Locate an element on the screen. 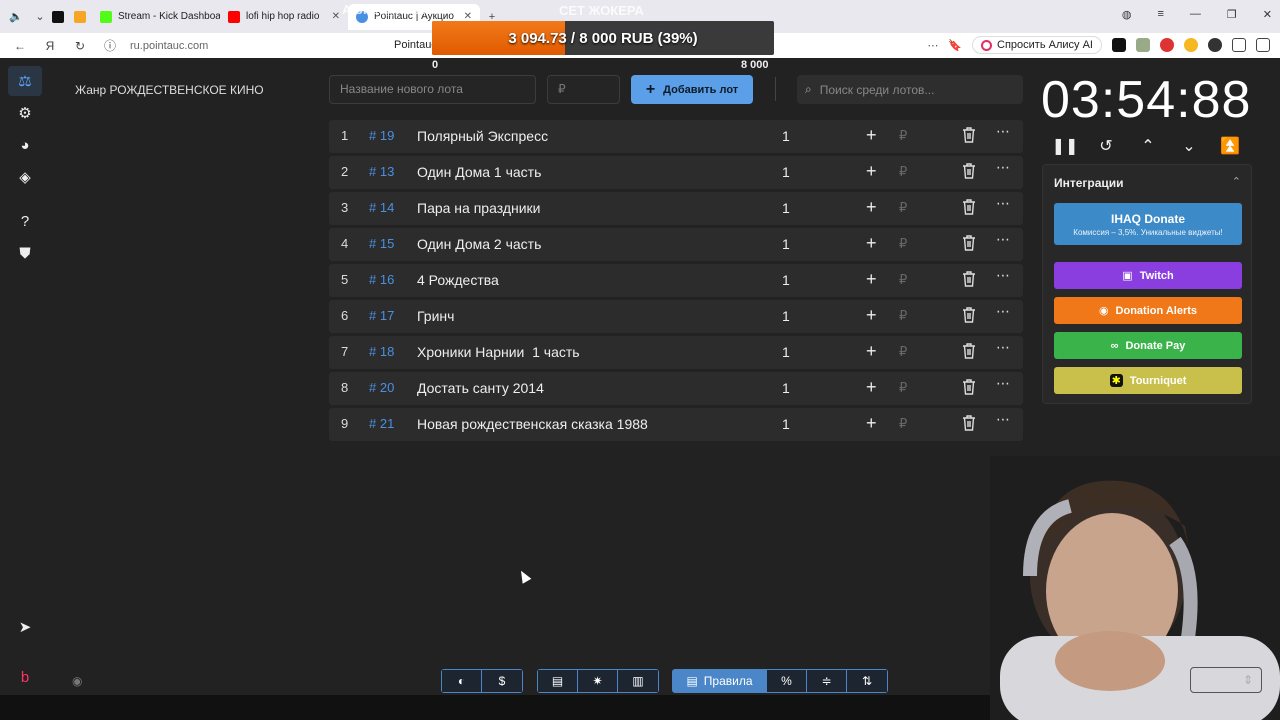 This screenshot has width=1280, height=720. price-input: ₽ is located at coordinates (583, 89).